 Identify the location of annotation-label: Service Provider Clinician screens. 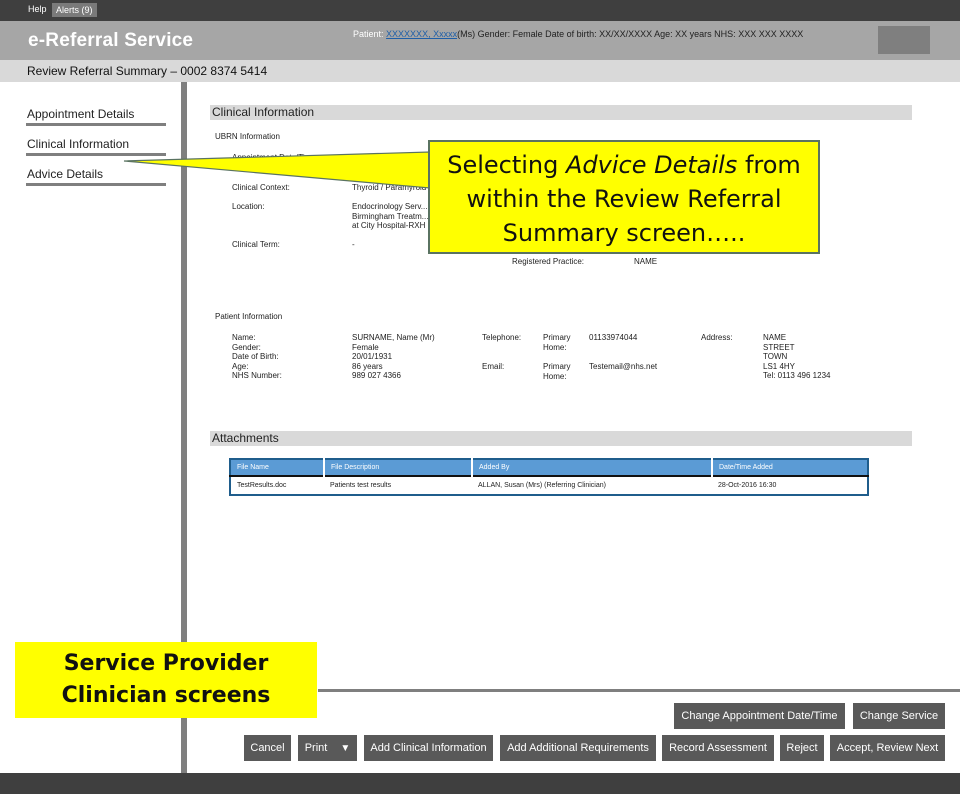
(166, 680).